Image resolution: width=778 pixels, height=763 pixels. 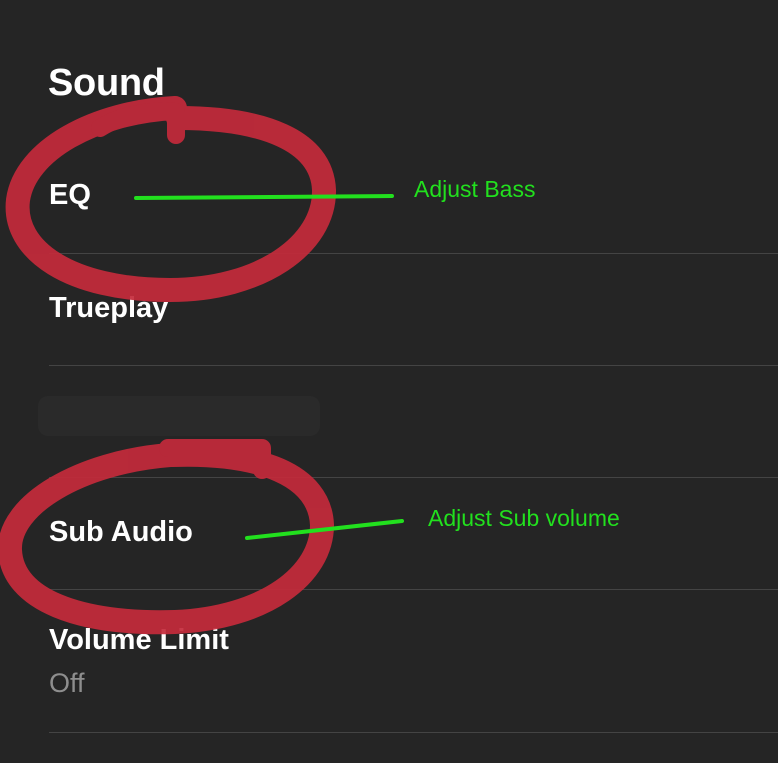 What do you see at coordinates (139, 640) in the screenshot?
I see `settings-item-label: Volume Limit` at bounding box center [139, 640].